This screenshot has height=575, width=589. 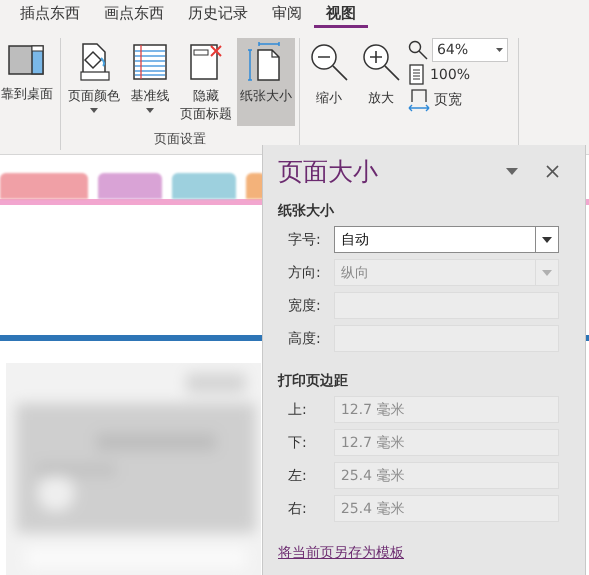 I want to click on actual-size-button: 100%, so click(x=458, y=75).